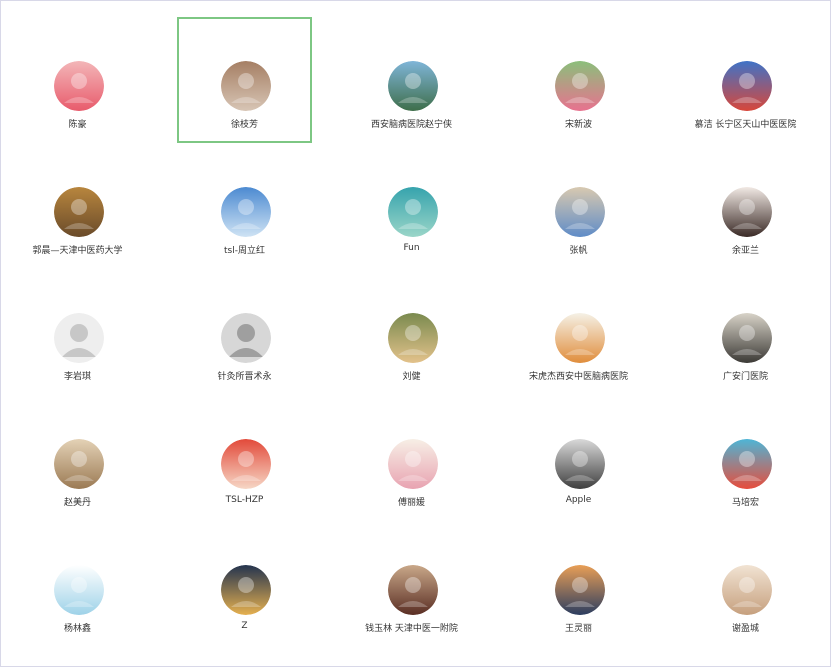  I want to click on kids-photo-avatar, so click(413, 338).